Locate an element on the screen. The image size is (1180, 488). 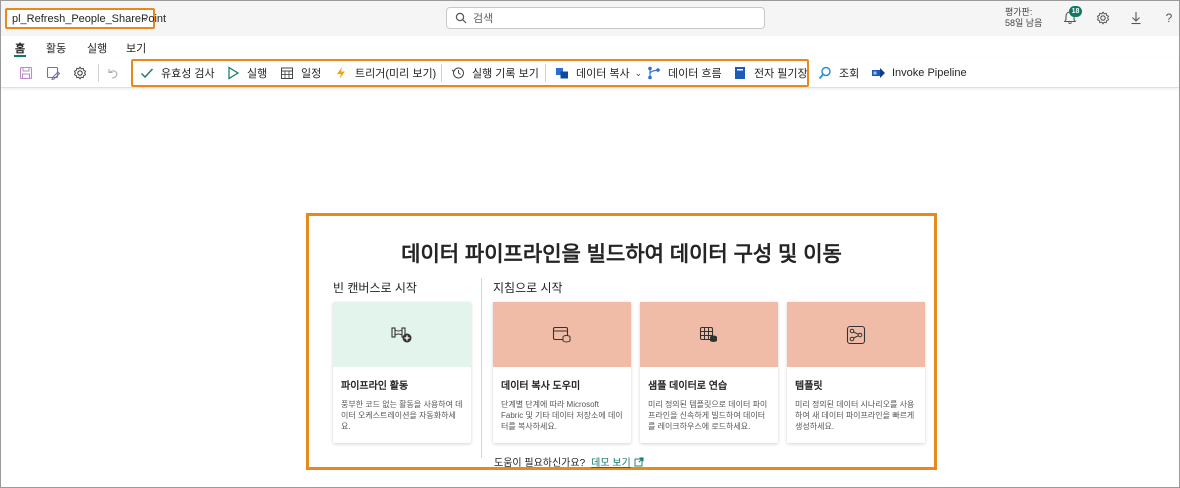
save-button is located at coordinates (26, 73).